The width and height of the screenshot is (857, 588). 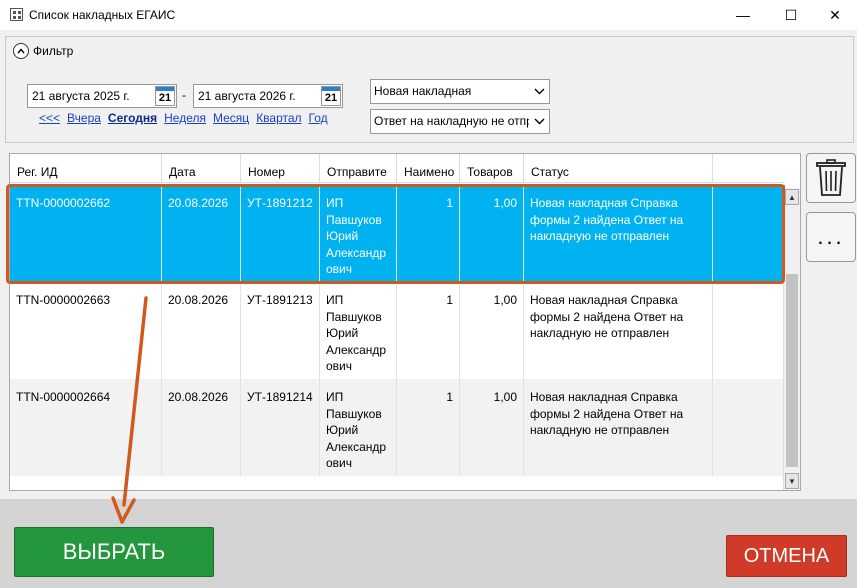 I want to click on cell-reg-id: TTN-0000002664, so click(x=86, y=427).